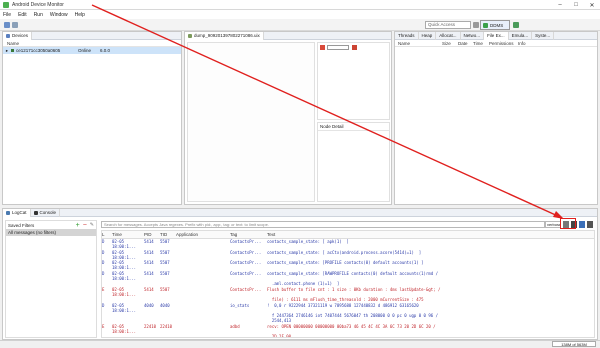  What do you see at coordinates (300, 344) in the screenshot?
I see `status-bar` at bounding box center [300, 344].